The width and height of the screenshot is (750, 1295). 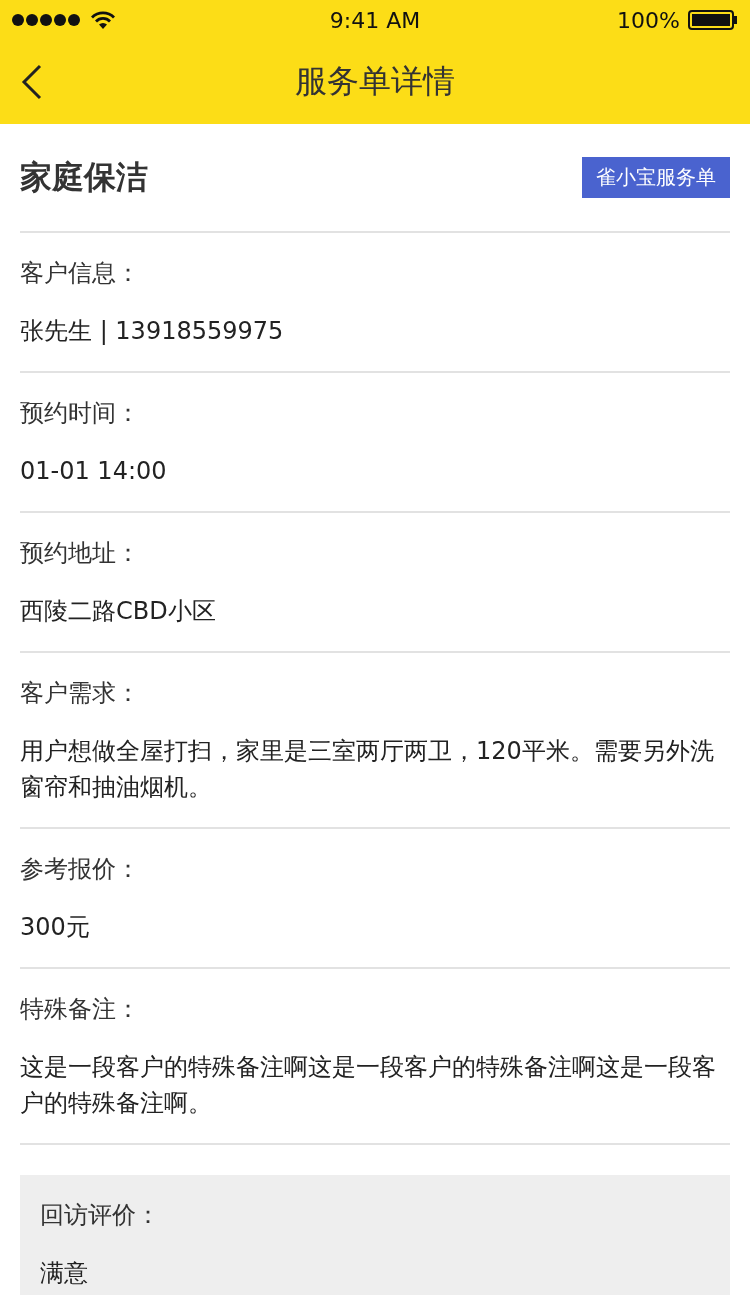 I want to click on battery-icon, so click(x=713, y=20).